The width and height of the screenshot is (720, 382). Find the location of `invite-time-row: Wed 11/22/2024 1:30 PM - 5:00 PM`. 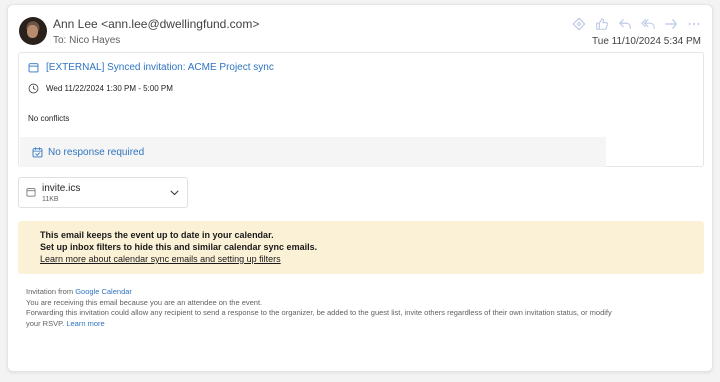

invite-time-row: Wed 11/22/2024 1:30 PM - 5:00 PM is located at coordinates (100, 88).